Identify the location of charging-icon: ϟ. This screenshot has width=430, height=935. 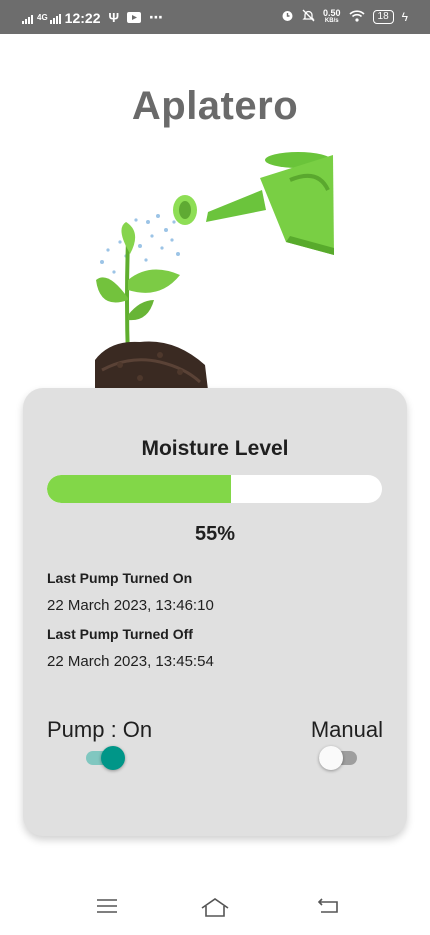
(404, 17).